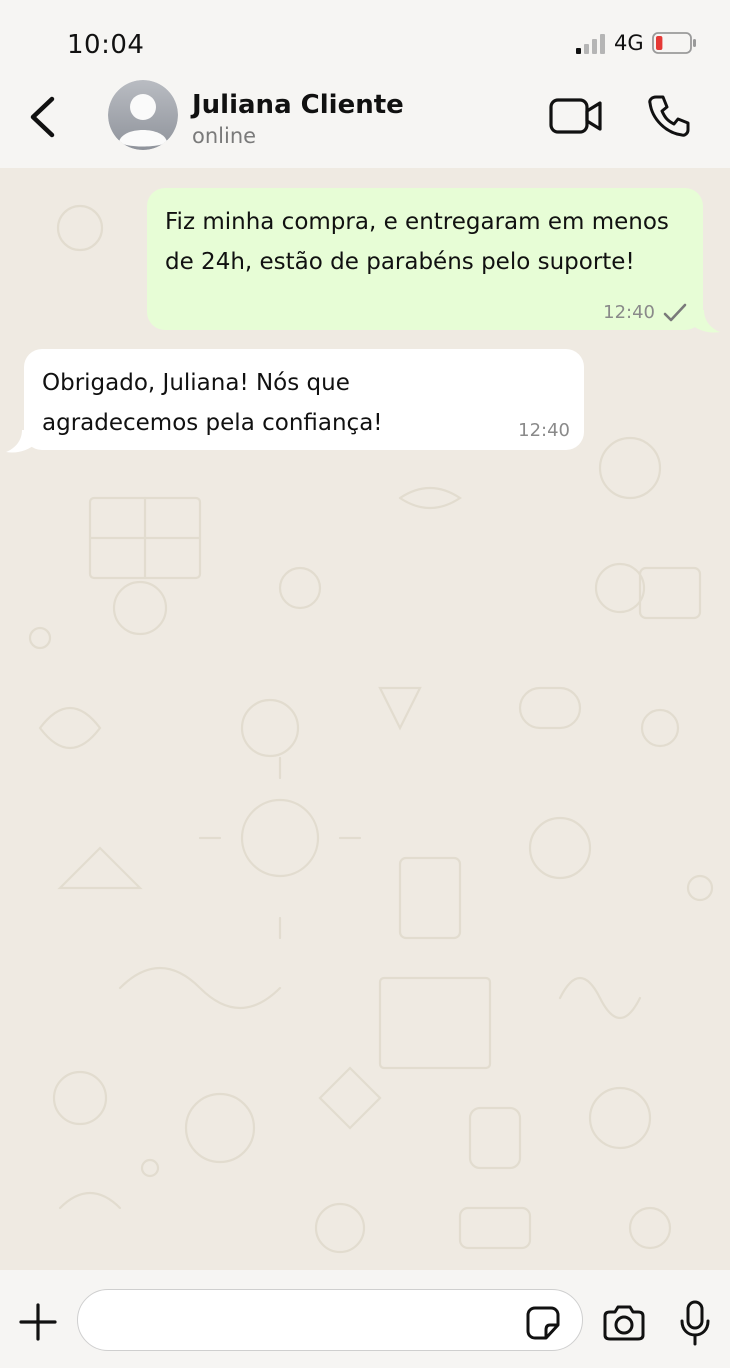 The height and width of the screenshot is (1368, 730). What do you see at coordinates (695, 1323) in the screenshot?
I see `mic-icon` at bounding box center [695, 1323].